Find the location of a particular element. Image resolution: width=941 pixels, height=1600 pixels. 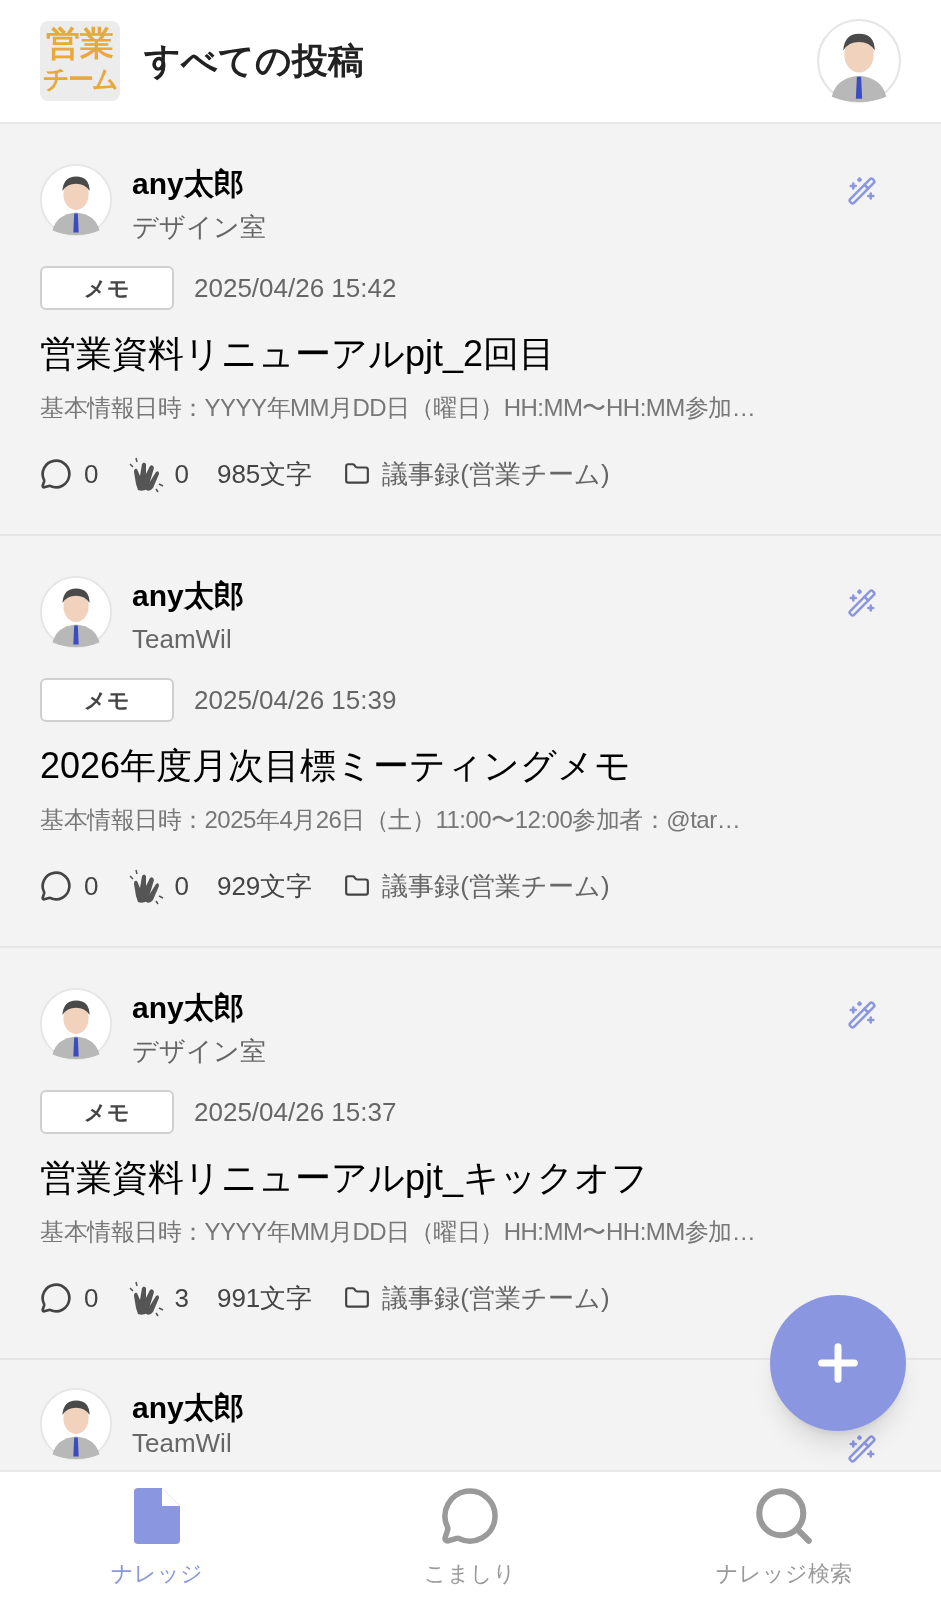

clap-count: 3 is located at coordinates (181, 1298).